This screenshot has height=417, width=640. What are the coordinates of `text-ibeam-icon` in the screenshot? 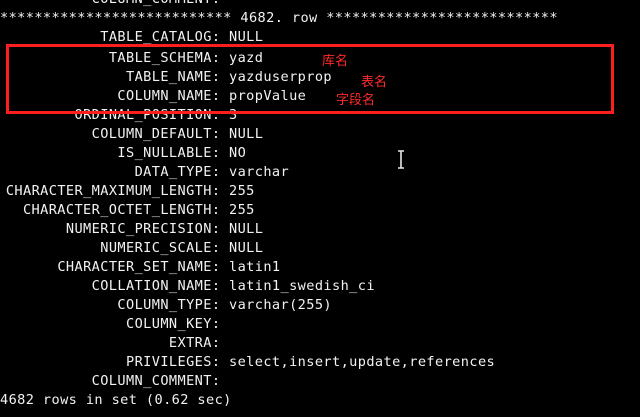 It's located at (401, 159).